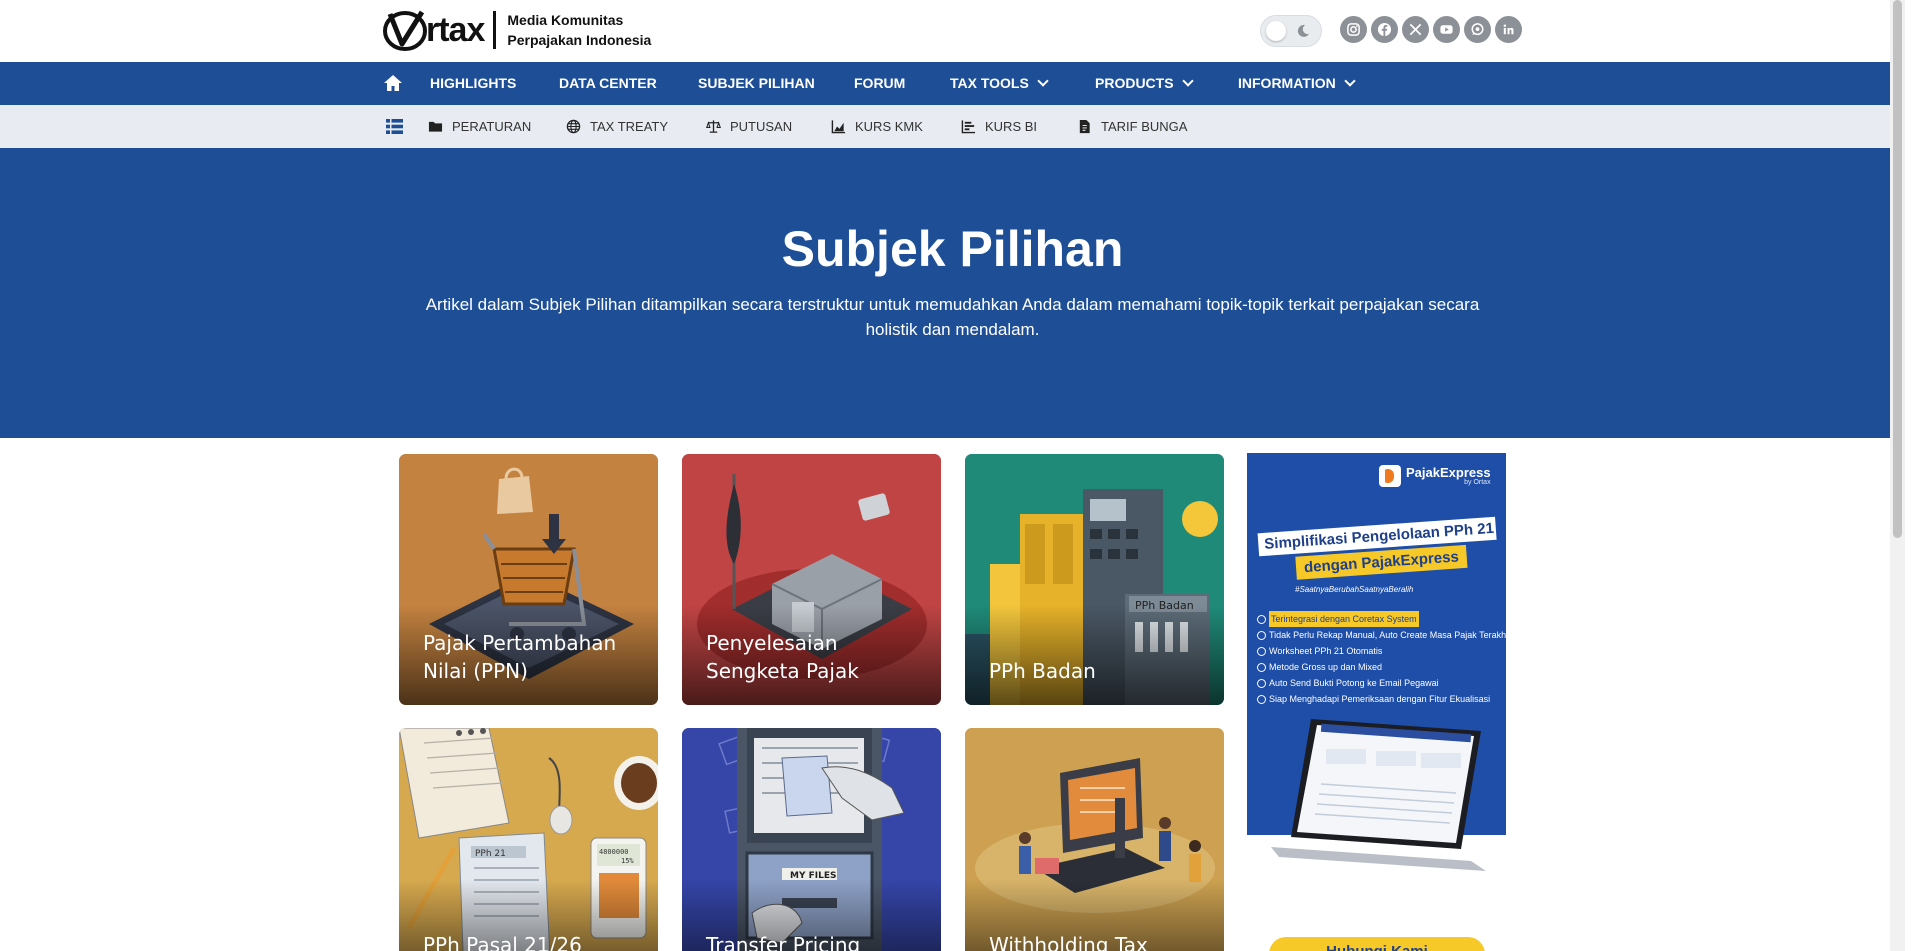  I want to click on nav-tax-tools: TAX TOOLS, so click(999, 83).